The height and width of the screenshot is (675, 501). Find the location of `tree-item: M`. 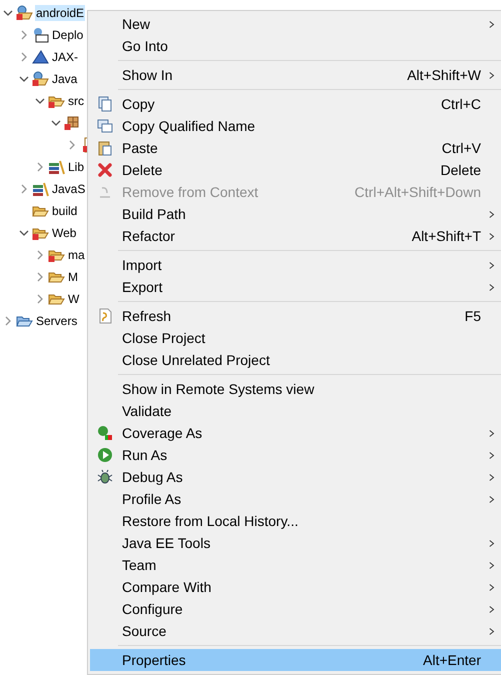

tree-item: M is located at coordinates (73, 277).